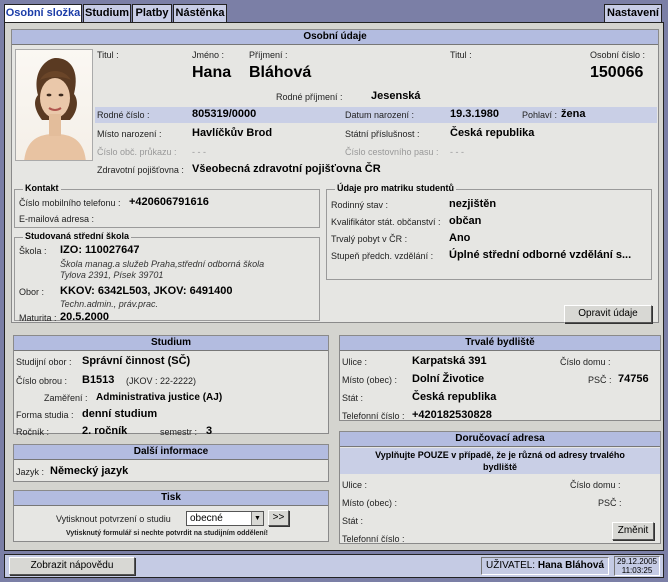  I want to click on tab-studium: Studium, so click(107, 13).